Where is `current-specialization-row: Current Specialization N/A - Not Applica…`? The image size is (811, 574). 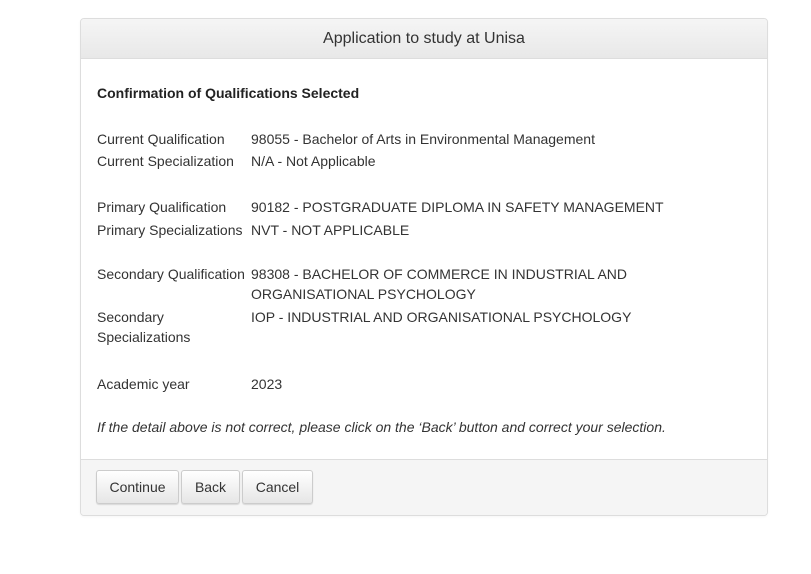
current-specialization-row: Current Specialization N/A - Not Applica… is located at coordinates (417, 161).